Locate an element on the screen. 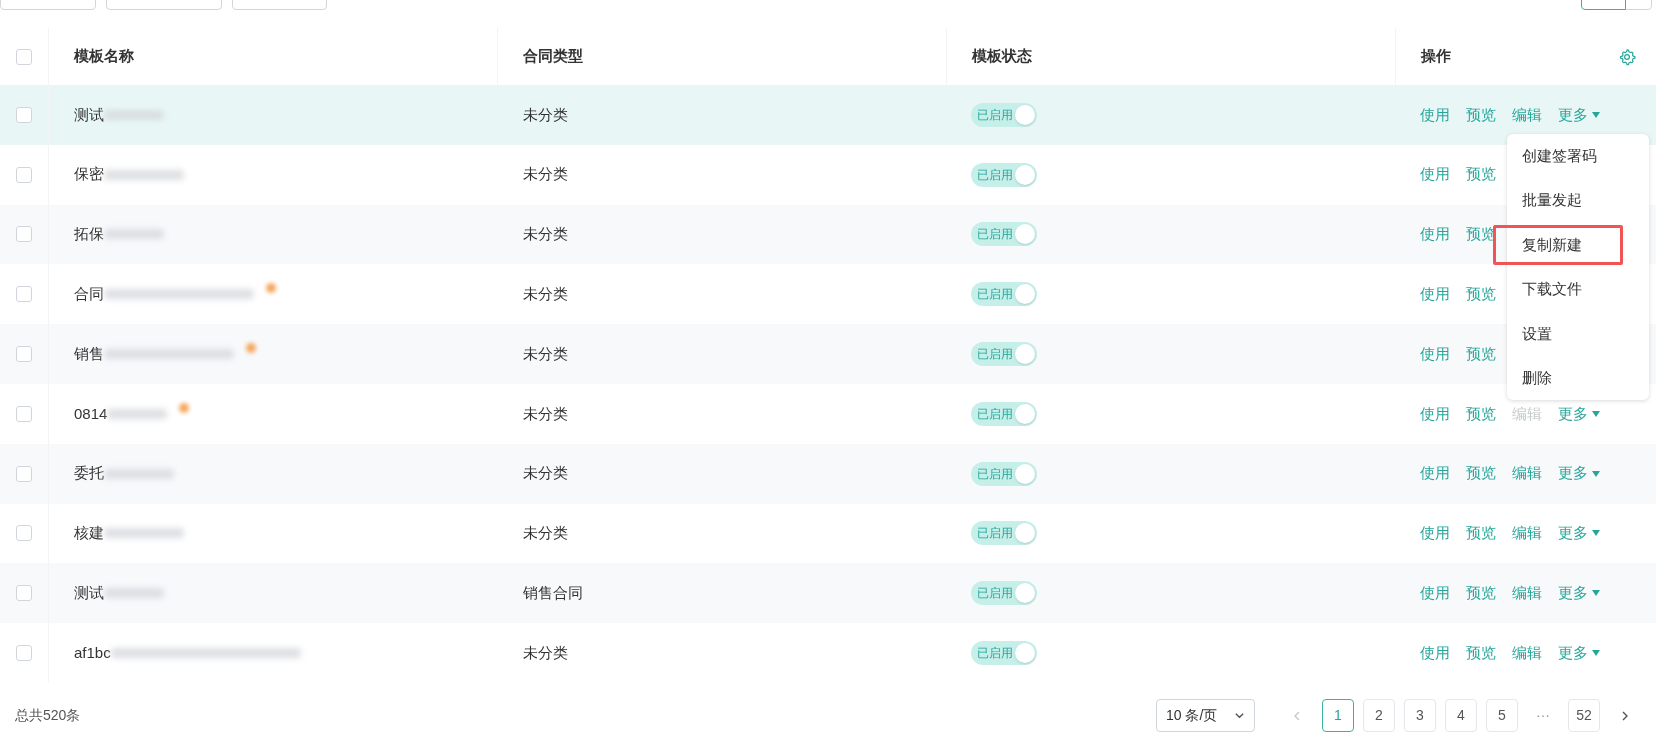  settings-icon is located at coordinates (1627, 56).